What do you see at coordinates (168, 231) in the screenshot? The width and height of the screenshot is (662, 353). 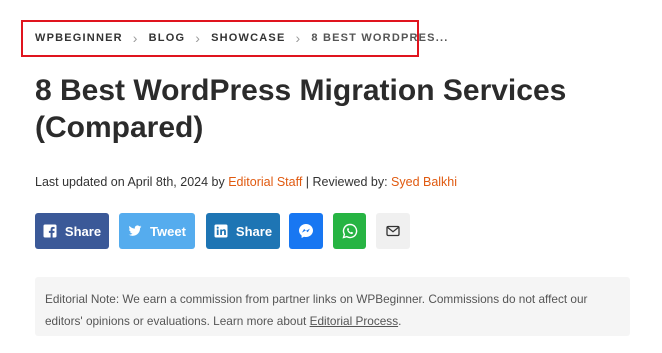 I see `twitter-tweet-label: Tweet` at bounding box center [168, 231].